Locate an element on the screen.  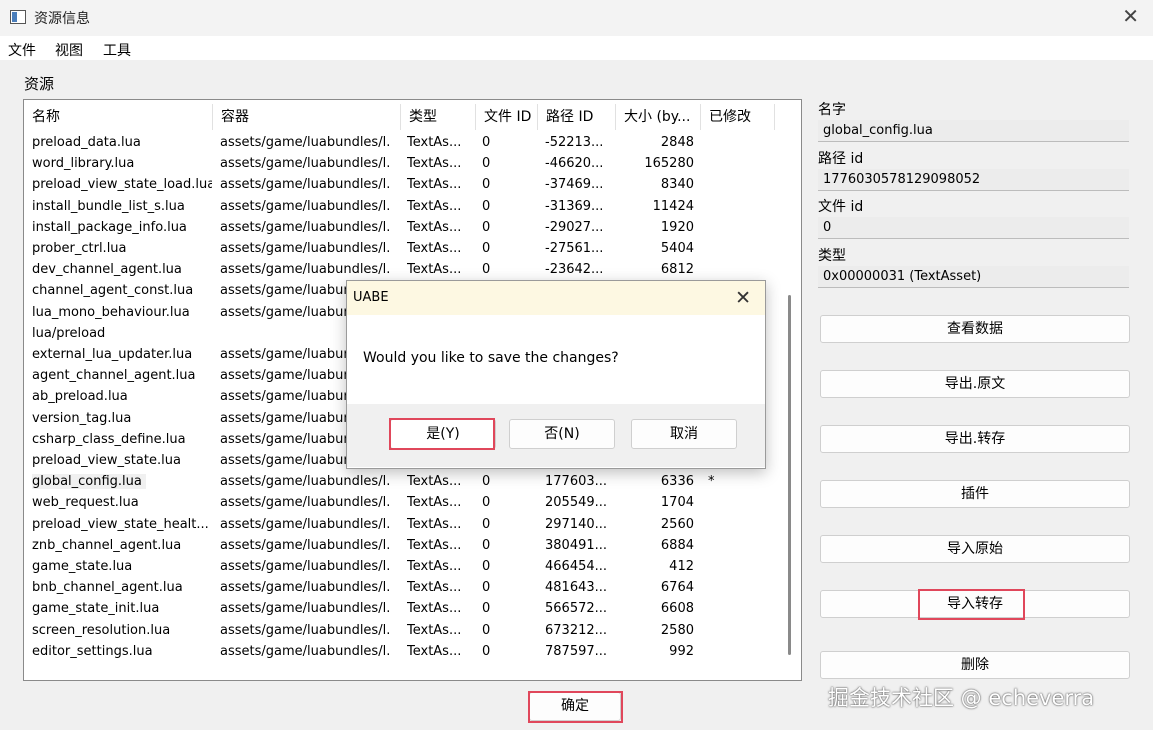
table-scrollbar is located at coordinates (789, 475).